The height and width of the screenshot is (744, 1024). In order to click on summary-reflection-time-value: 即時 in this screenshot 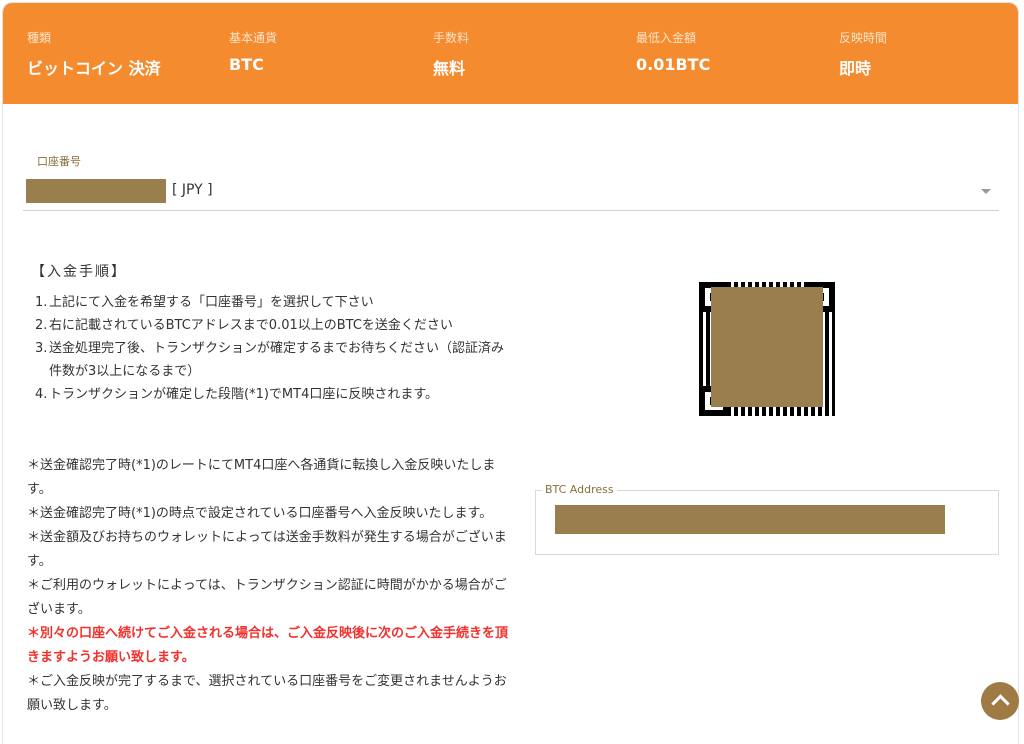, I will do `click(855, 68)`.